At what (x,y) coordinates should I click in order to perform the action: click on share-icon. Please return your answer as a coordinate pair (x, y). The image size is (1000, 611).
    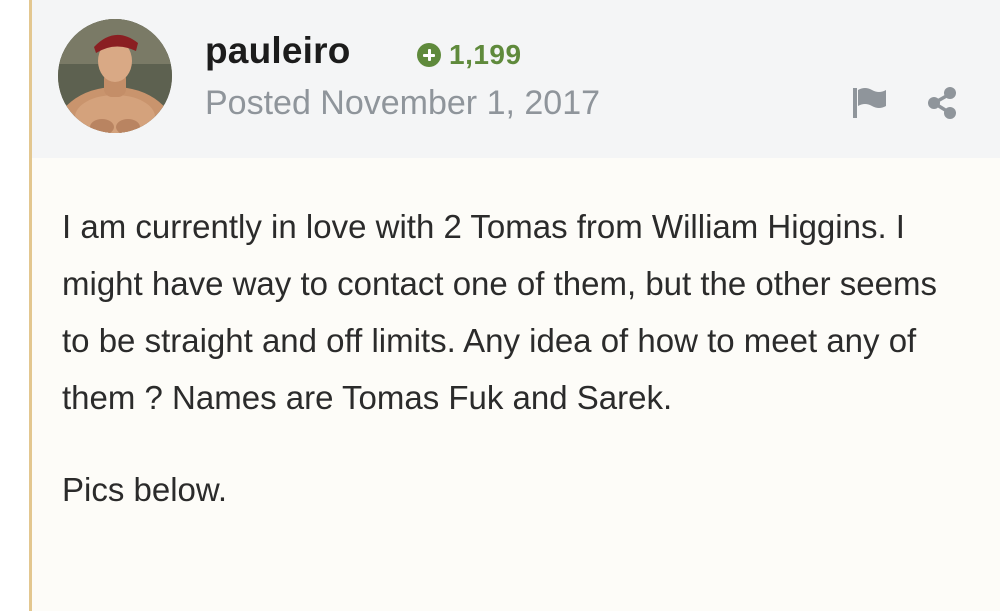
    Looking at the image, I should click on (942, 103).